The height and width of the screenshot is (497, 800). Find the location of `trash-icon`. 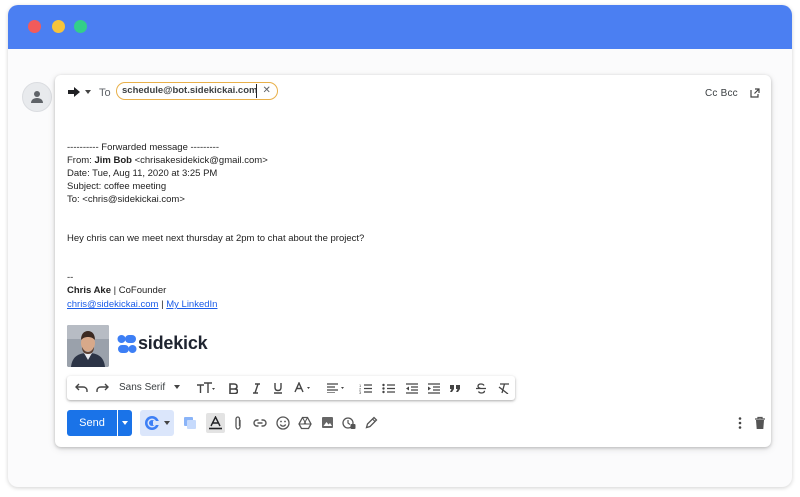

trash-icon is located at coordinates (760, 423).